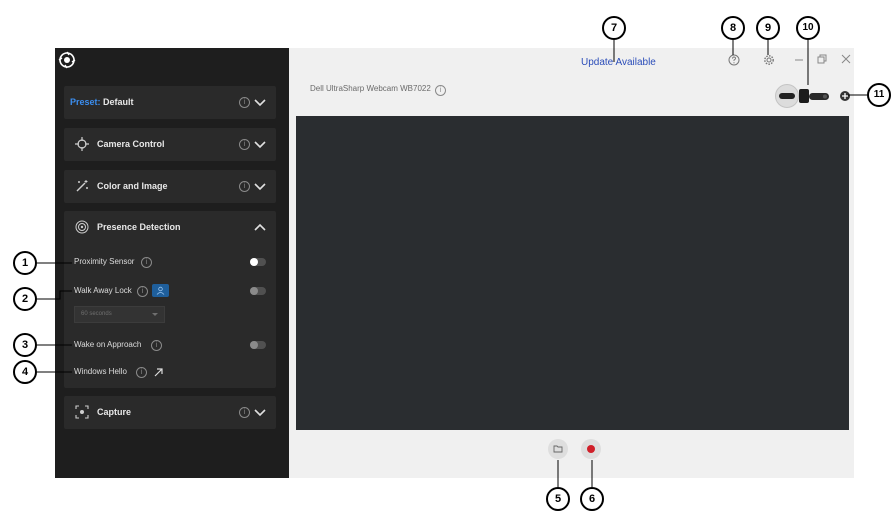 Image resolution: width=895 pixels, height=531 pixels. I want to click on device-name-text: Dell UltraSharp Webcam WB7022, so click(370, 88).